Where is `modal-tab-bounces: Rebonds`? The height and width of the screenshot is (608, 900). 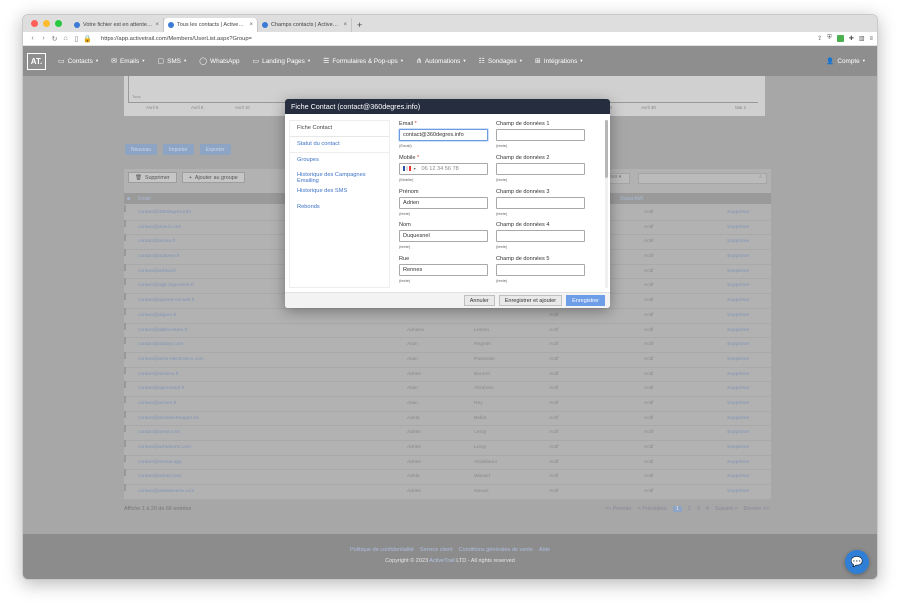 modal-tab-bounces: Rebonds is located at coordinates (339, 208).